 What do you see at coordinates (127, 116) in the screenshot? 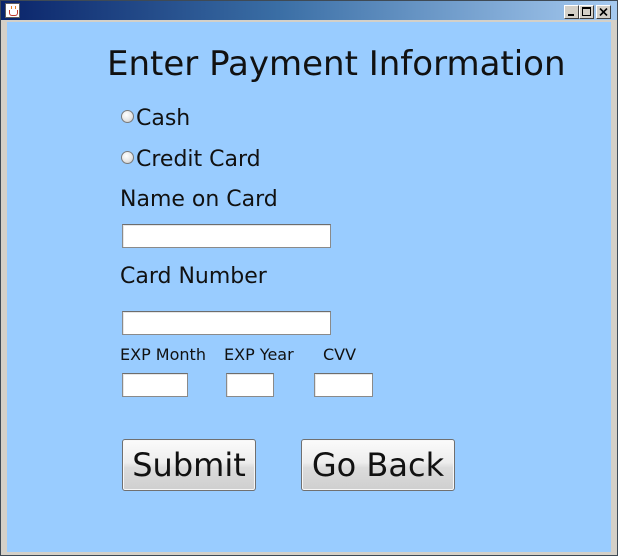
I see `cash-radio-button` at bounding box center [127, 116].